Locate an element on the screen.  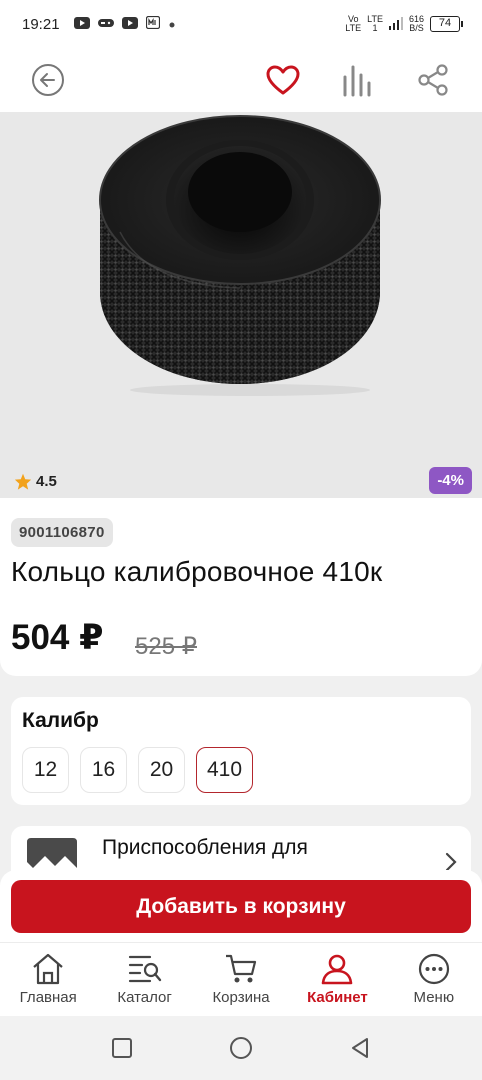
lte-indicator: LTE 1 is located at coordinates (375, 24).